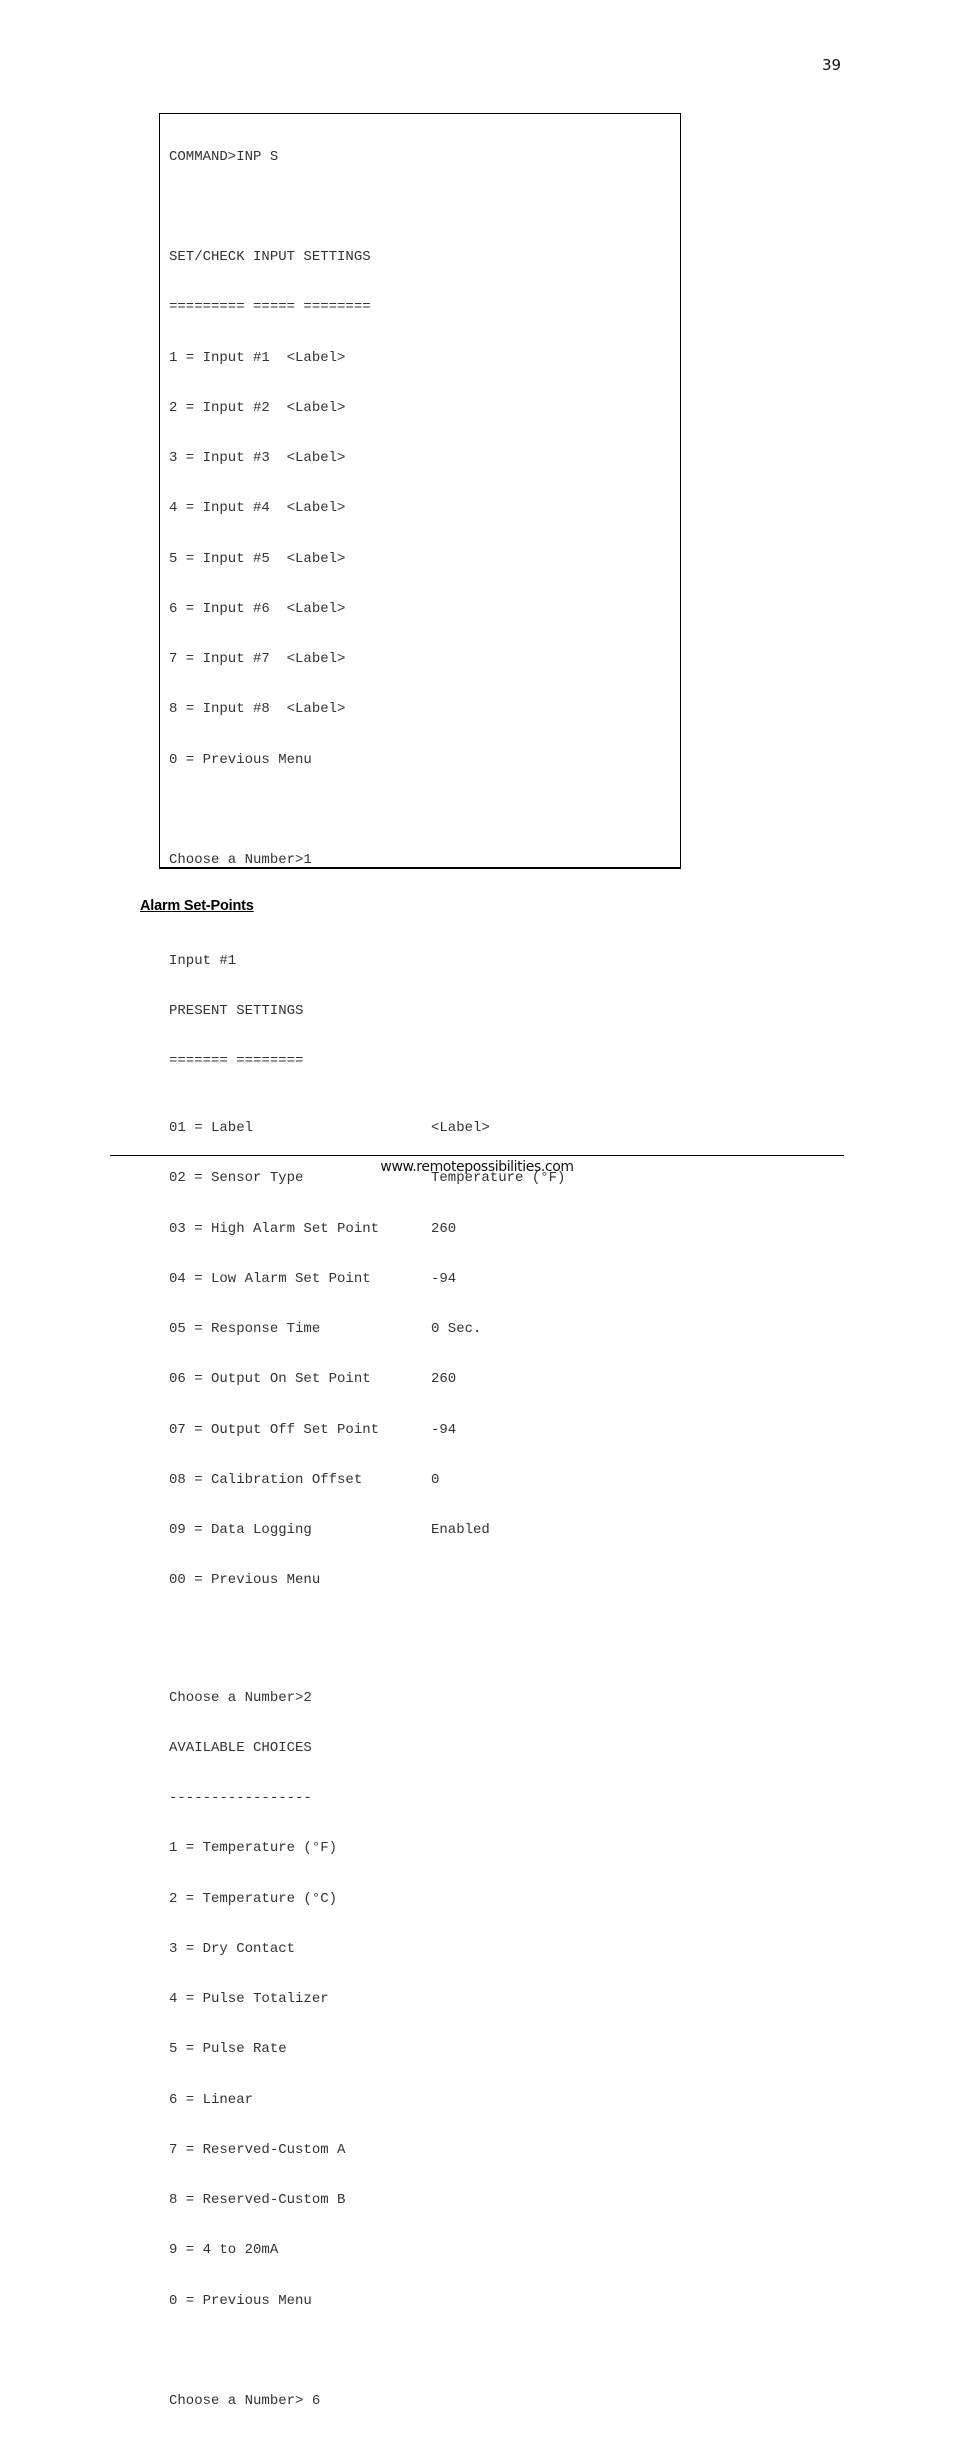 The height and width of the screenshot is (2443, 954). What do you see at coordinates (245, 1329) in the screenshot?
I see `setting-key: 05 = Response Time` at bounding box center [245, 1329].